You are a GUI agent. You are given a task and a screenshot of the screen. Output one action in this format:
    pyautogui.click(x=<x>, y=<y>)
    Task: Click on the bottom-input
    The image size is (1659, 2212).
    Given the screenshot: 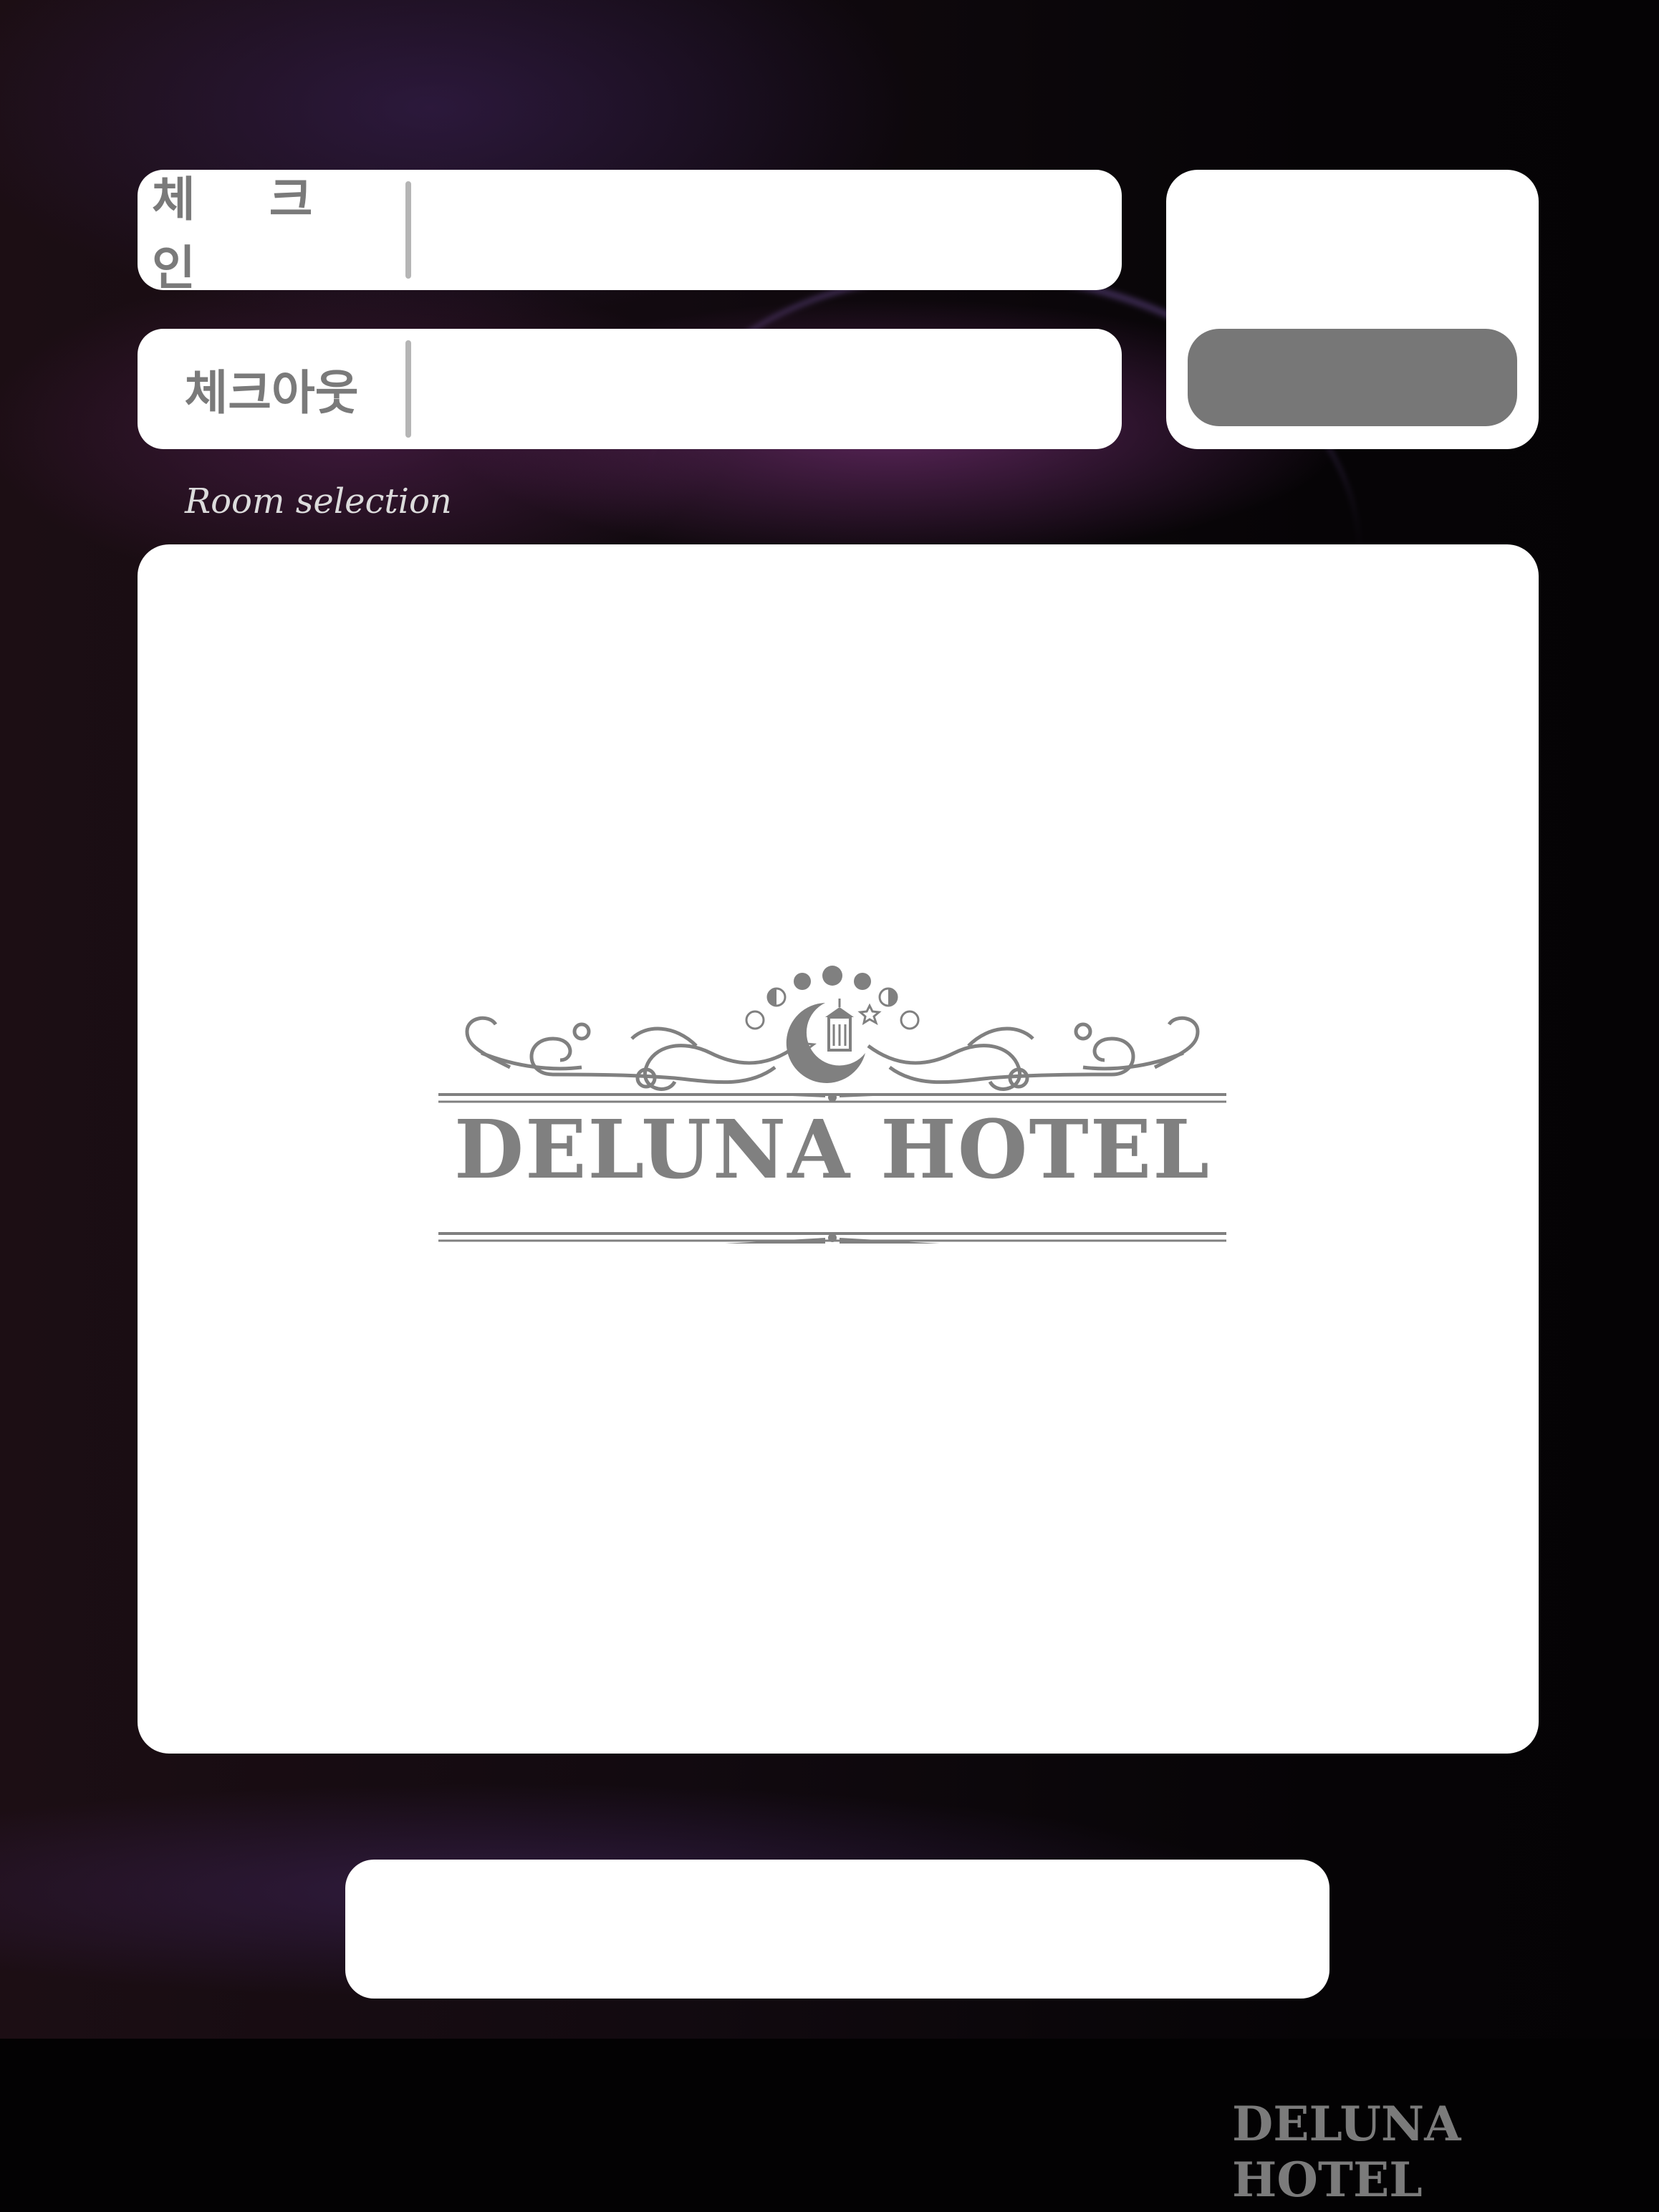 What is the action you would take?
    pyautogui.click(x=837, y=1929)
    